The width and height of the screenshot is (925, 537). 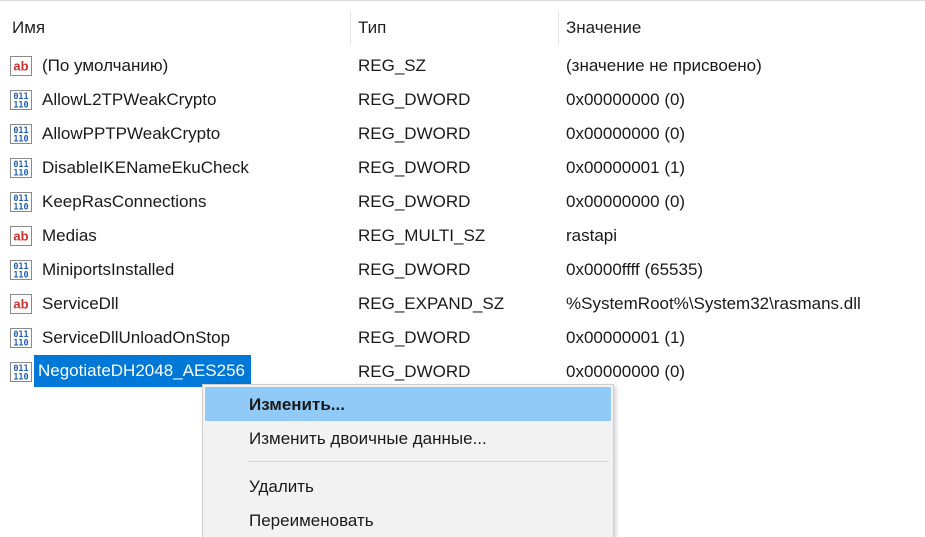 What do you see at coordinates (136, 337) in the screenshot?
I see `value-name: ServiceDllUnloadOnStop` at bounding box center [136, 337].